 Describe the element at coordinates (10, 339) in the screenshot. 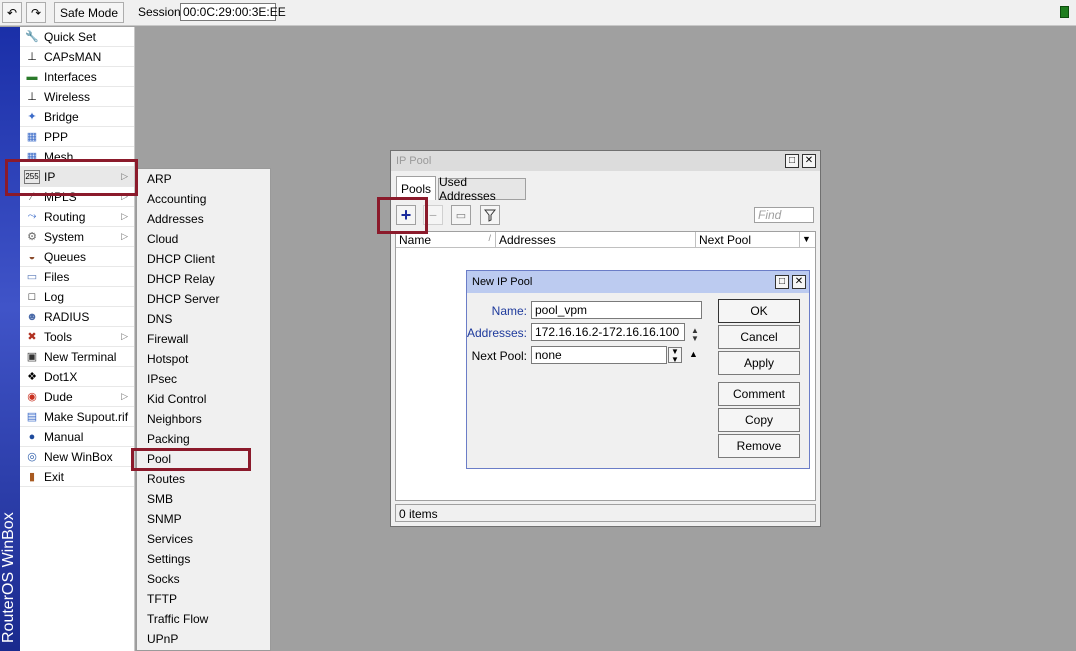

I see `brand-strip: RouterOS WinBox` at that location.